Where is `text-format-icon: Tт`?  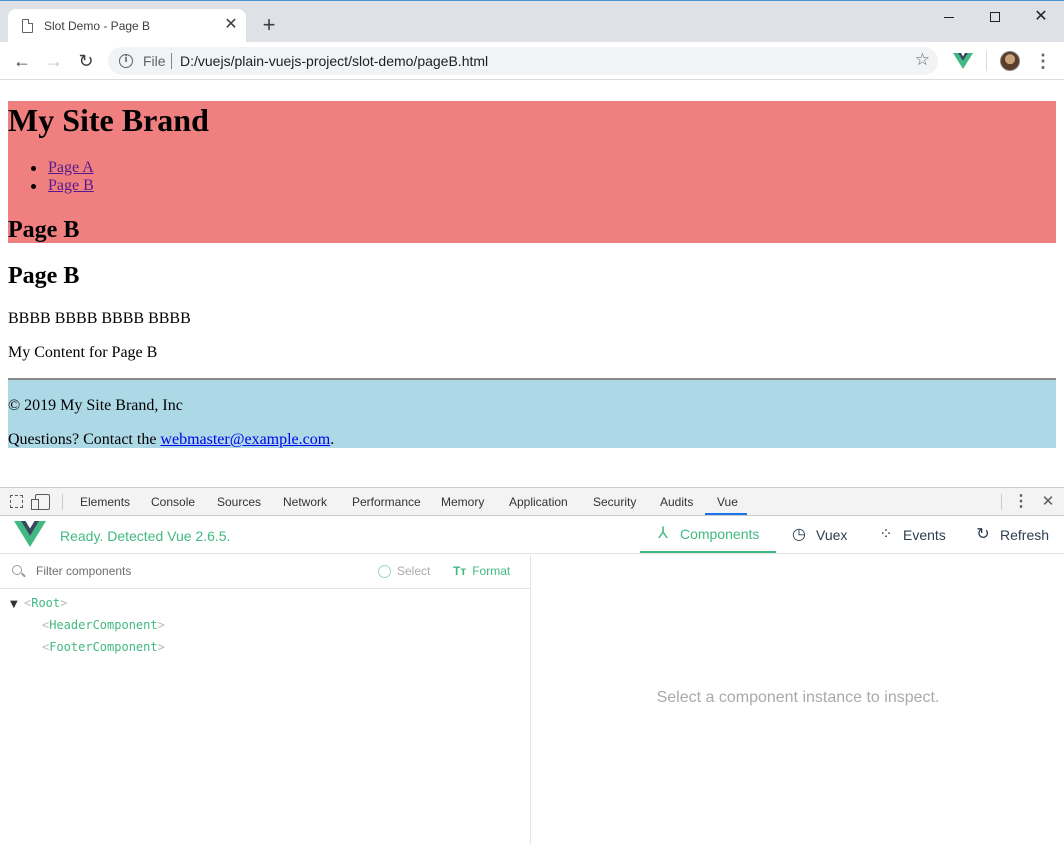
text-format-icon: Tт is located at coordinates (460, 571).